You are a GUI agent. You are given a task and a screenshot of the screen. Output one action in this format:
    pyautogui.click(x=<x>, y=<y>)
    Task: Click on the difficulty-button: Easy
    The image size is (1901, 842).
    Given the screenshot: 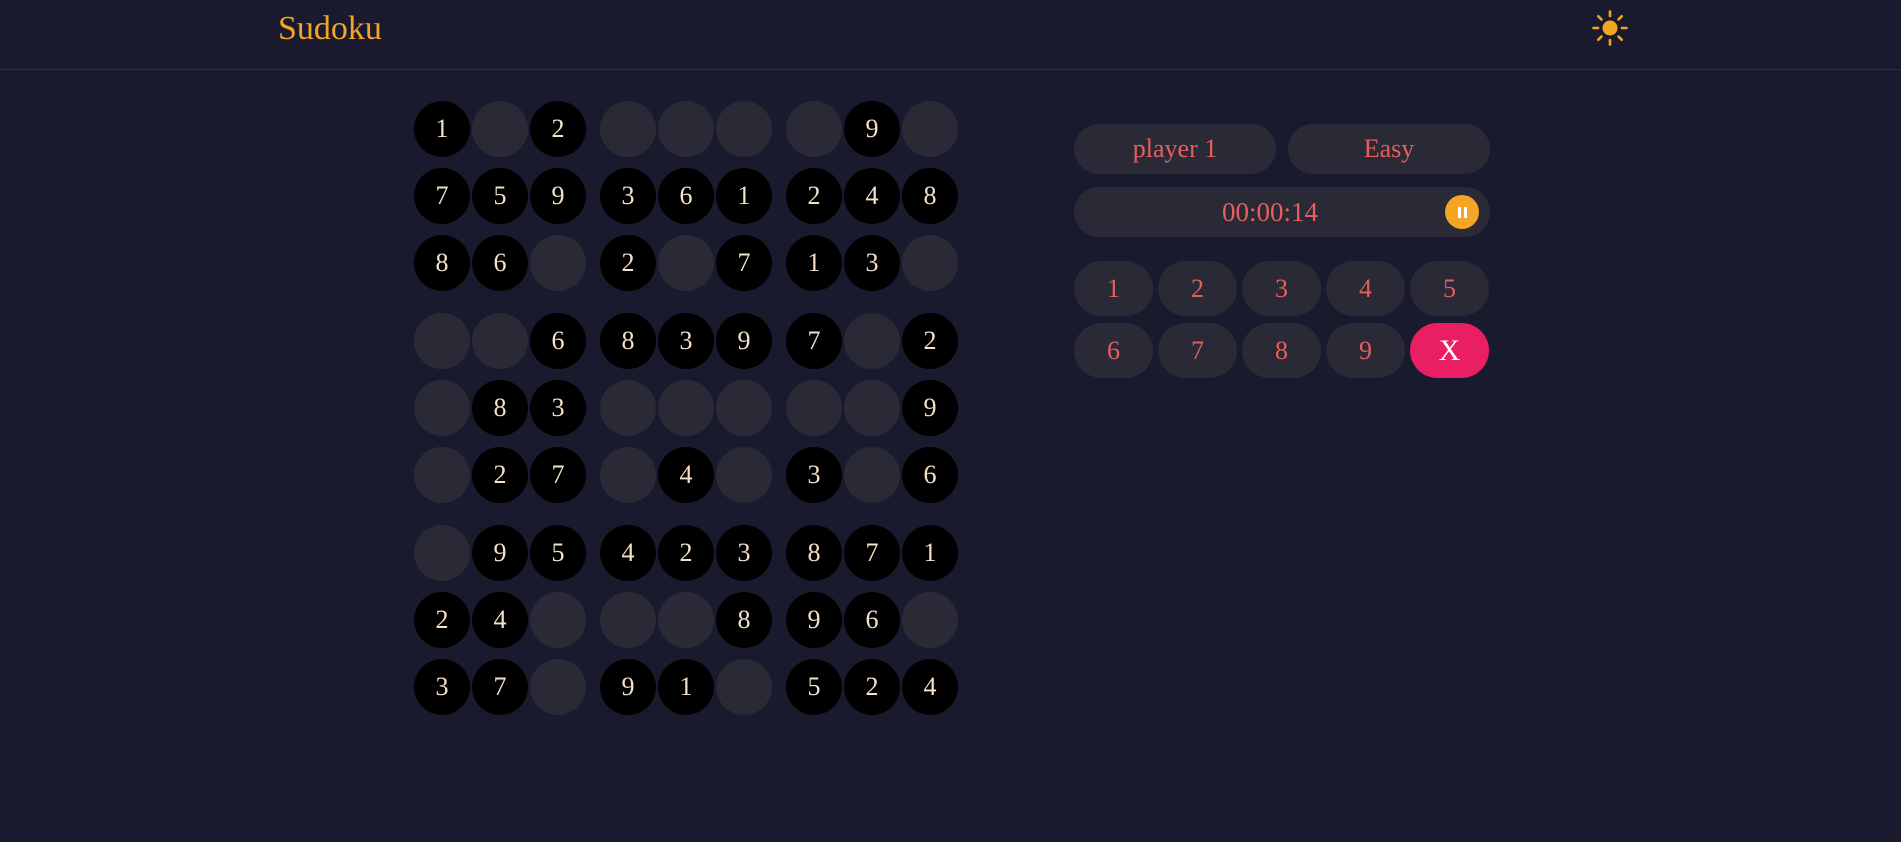 What is the action you would take?
    pyautogui.click(x=1389, y=149)
    